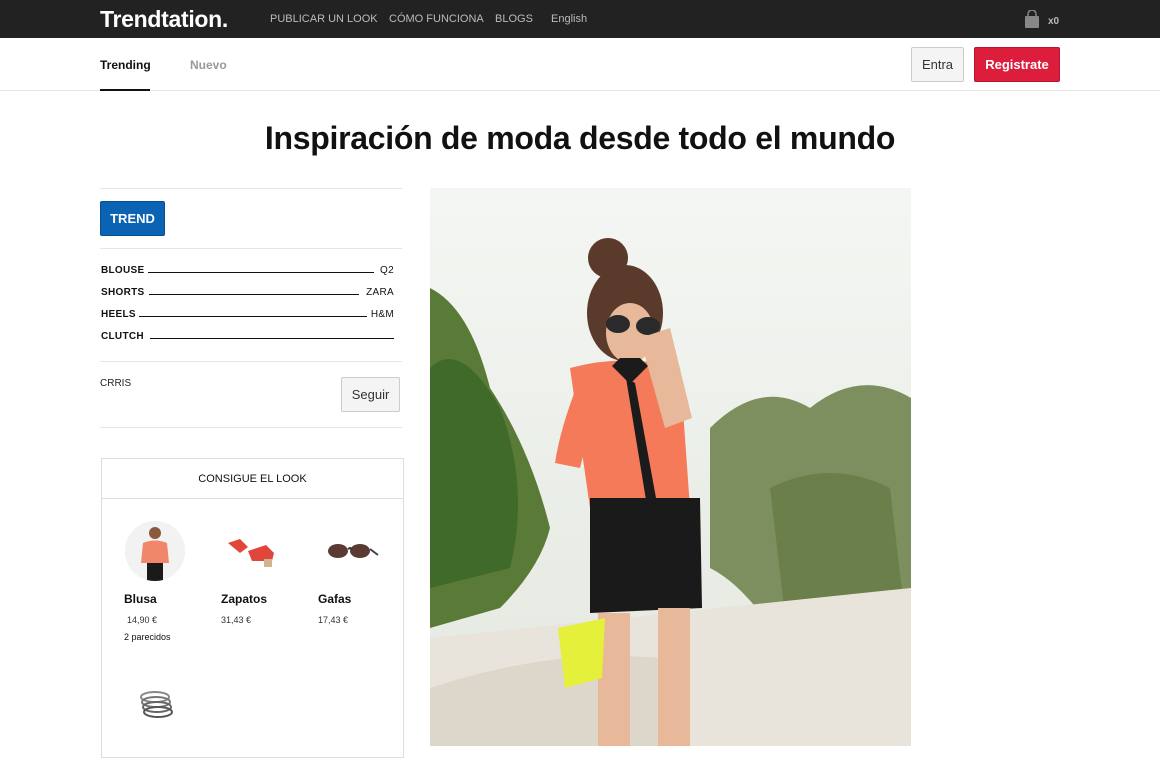  What do you see at coordinates (115, 383) in the screenshot?
I see `user-name: CRRIS` at bounding box center [115, 383].